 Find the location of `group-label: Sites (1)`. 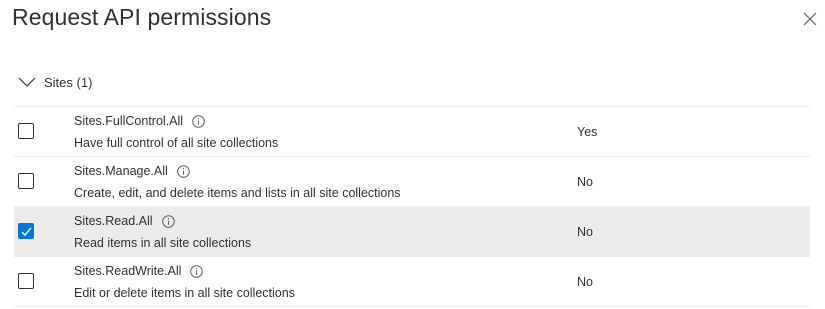

group-label: Sites (1) is located at coordinates (68, 82).